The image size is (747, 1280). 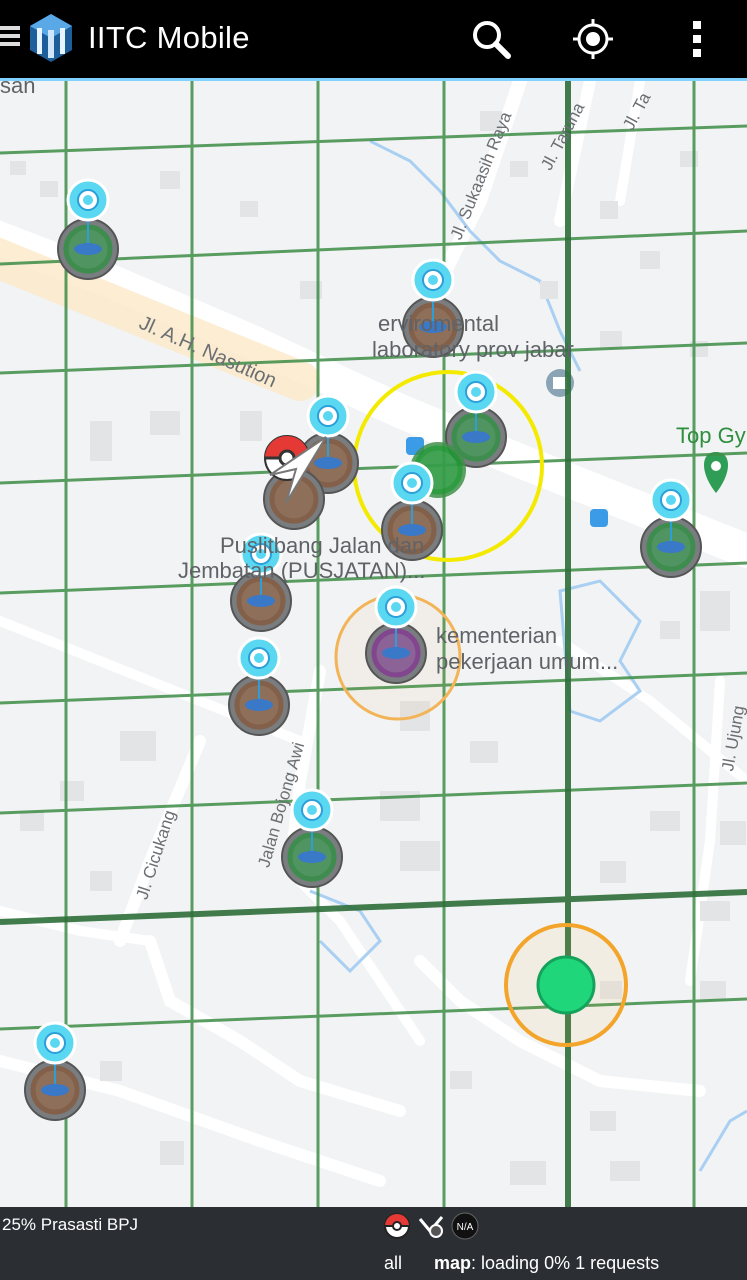 What do you see at coordinates (565, 1263) in the screenshot?
I see `map-loading-text: : loading 0% 1 requests` at bounding box center [565, 1263].